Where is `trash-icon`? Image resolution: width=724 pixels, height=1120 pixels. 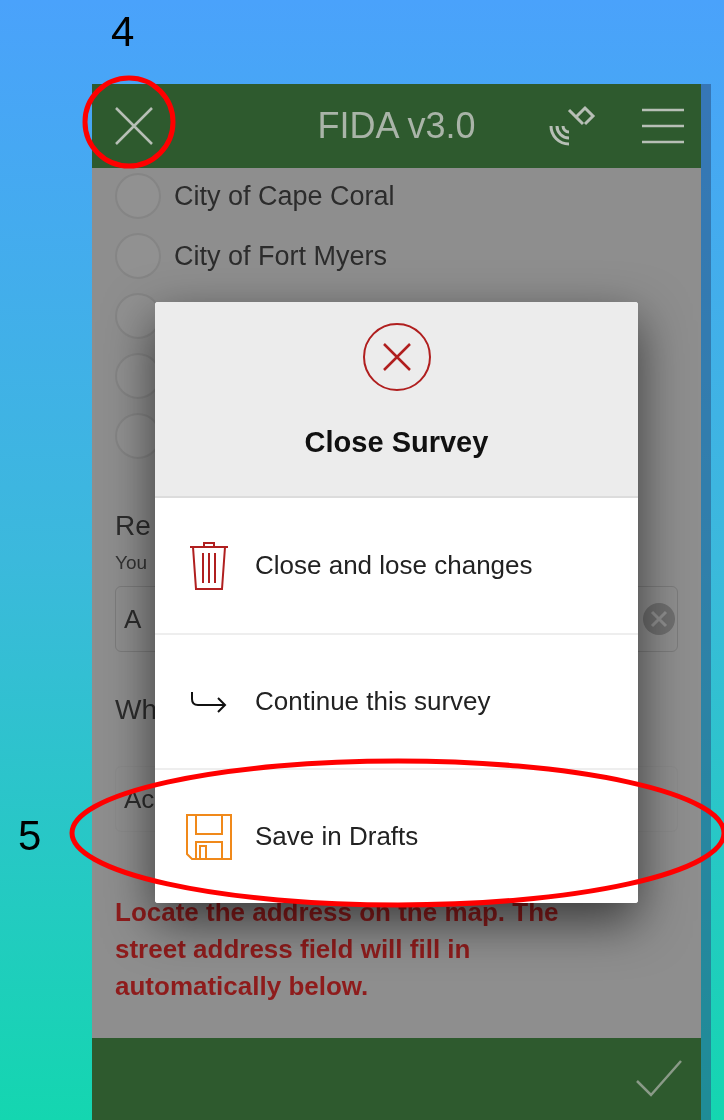 trash-icon is located at coordinates (209, 565).